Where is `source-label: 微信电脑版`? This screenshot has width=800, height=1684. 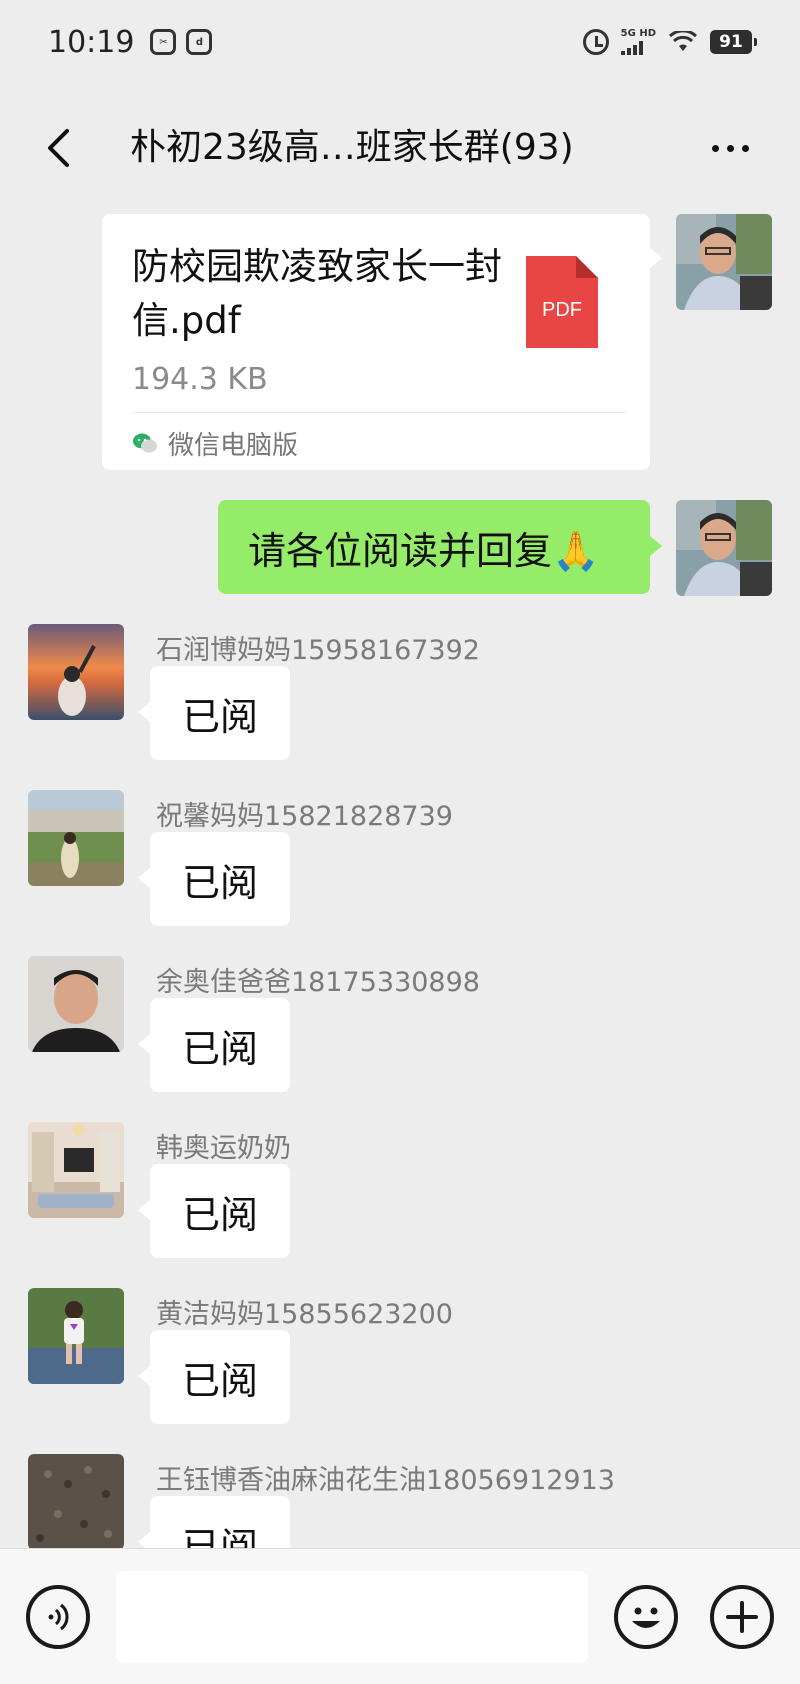 source-label: 微信电脑版 is located at coordinates (233, 445).